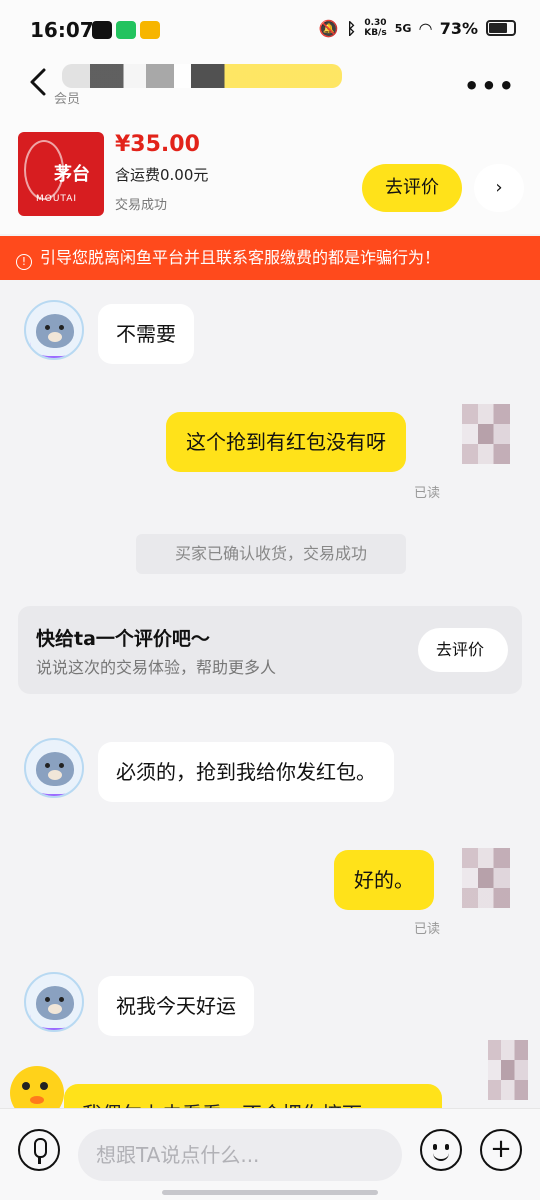  What do you see at coordinates (202, 76) in the screenshot?
I see `contact-name-redacted` at bounding box center [202, 76].